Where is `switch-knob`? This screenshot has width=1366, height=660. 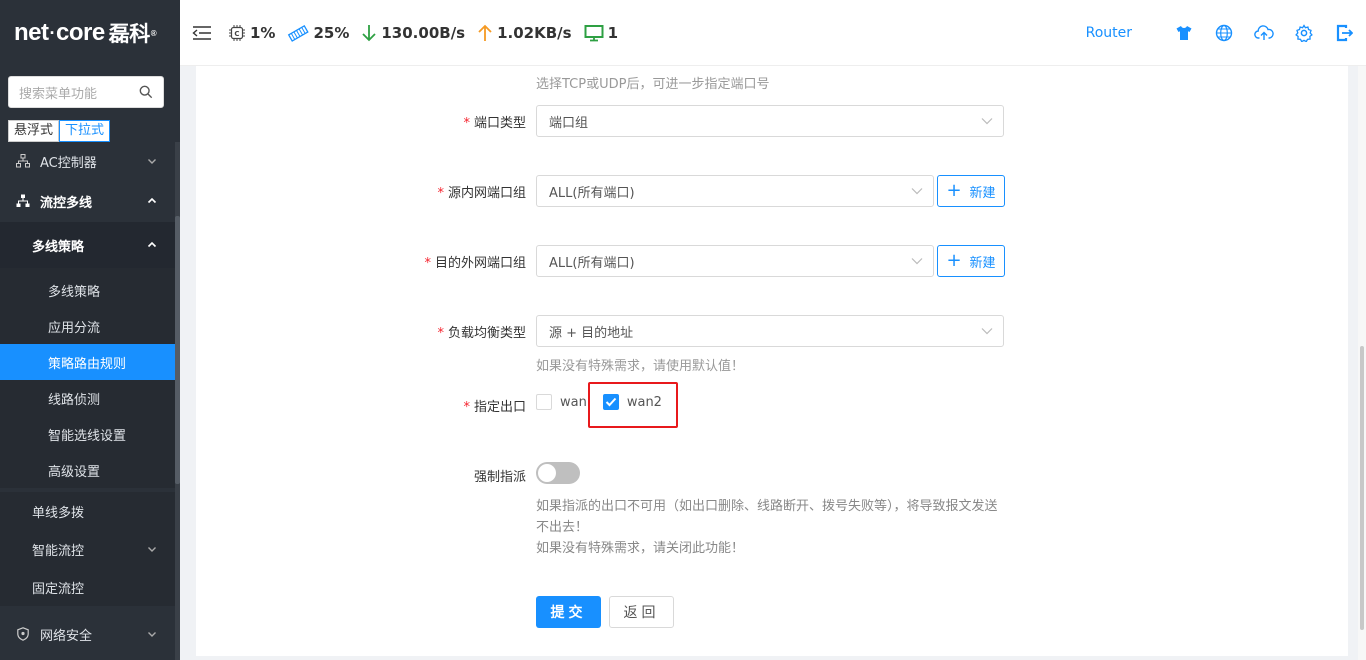
switch-knob is located at coordinates (547, 473).